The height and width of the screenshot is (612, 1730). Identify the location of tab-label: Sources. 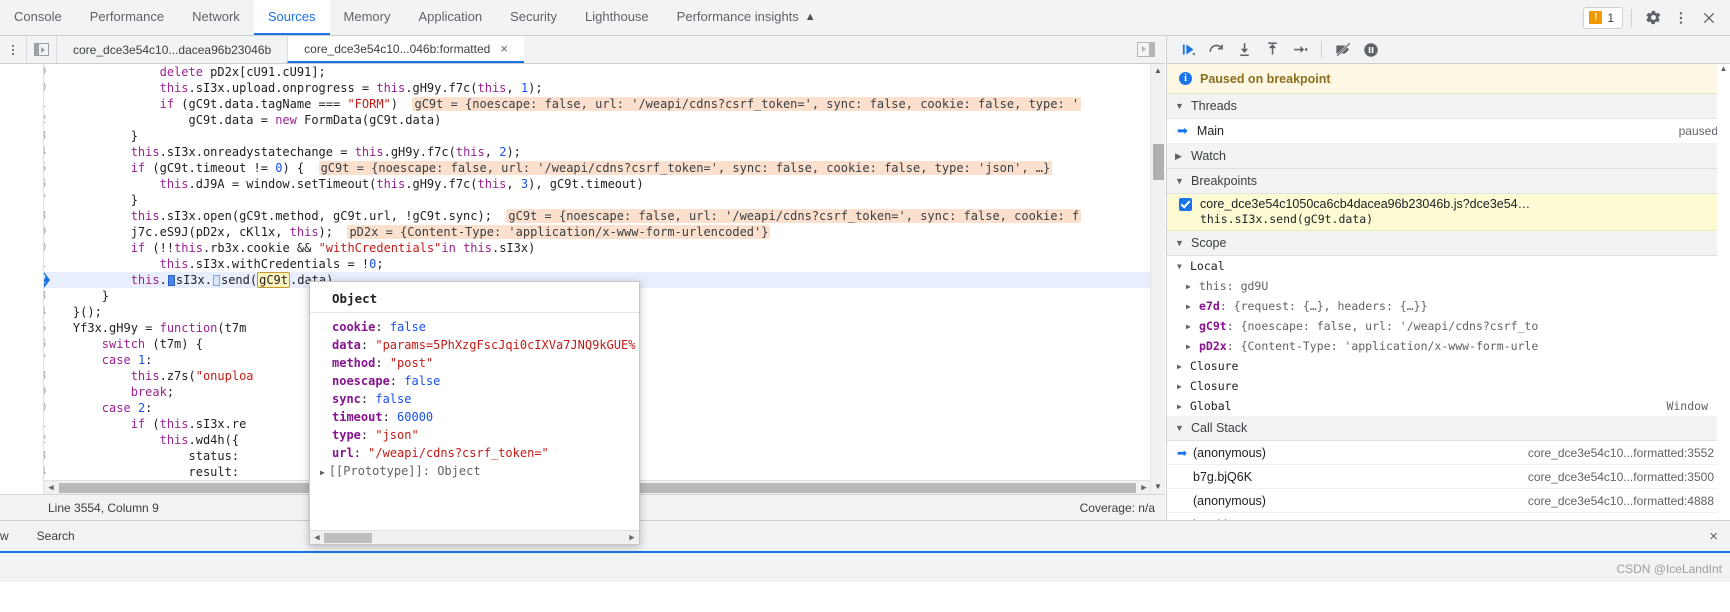
(291, 16).